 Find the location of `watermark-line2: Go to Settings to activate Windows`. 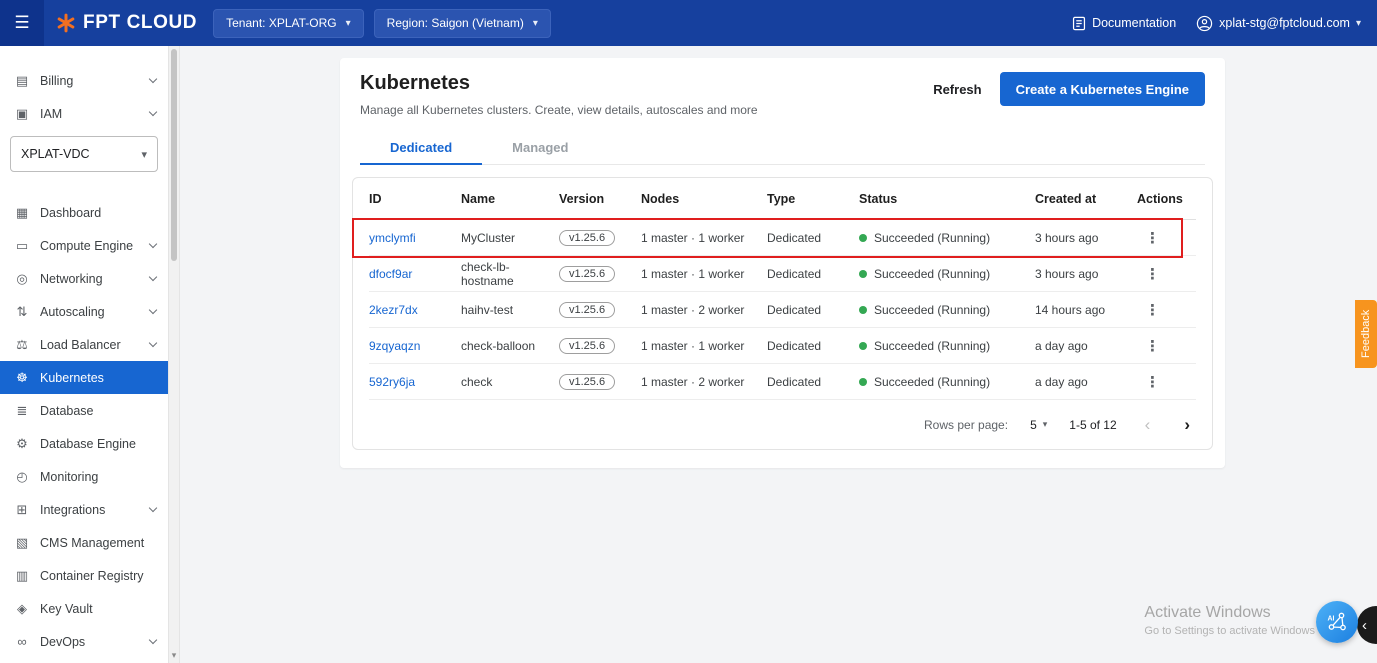

watermark-line2: Go to Settings to activate Windows is located at coordinates (1229, 631).